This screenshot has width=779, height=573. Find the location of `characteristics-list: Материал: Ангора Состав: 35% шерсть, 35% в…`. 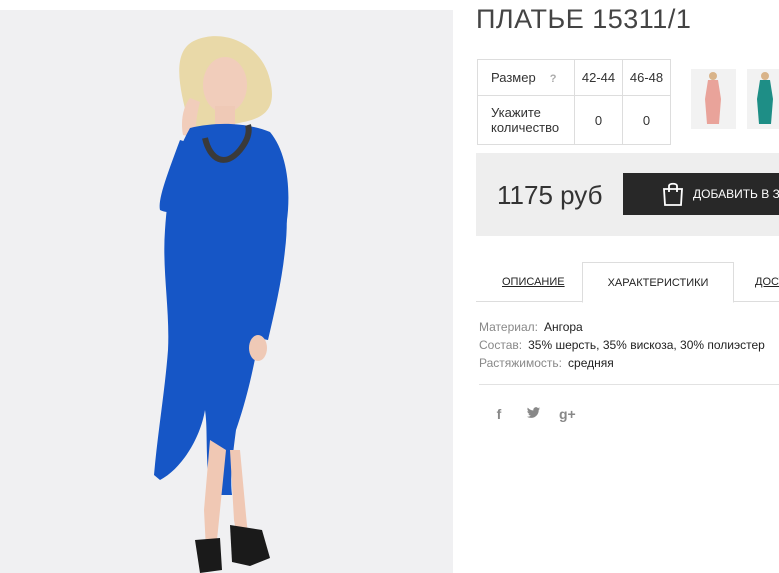

characteristics-list: Материал: Ангора Состав: 35% шерсть, 35% в… is located at coordinates (622, 345).